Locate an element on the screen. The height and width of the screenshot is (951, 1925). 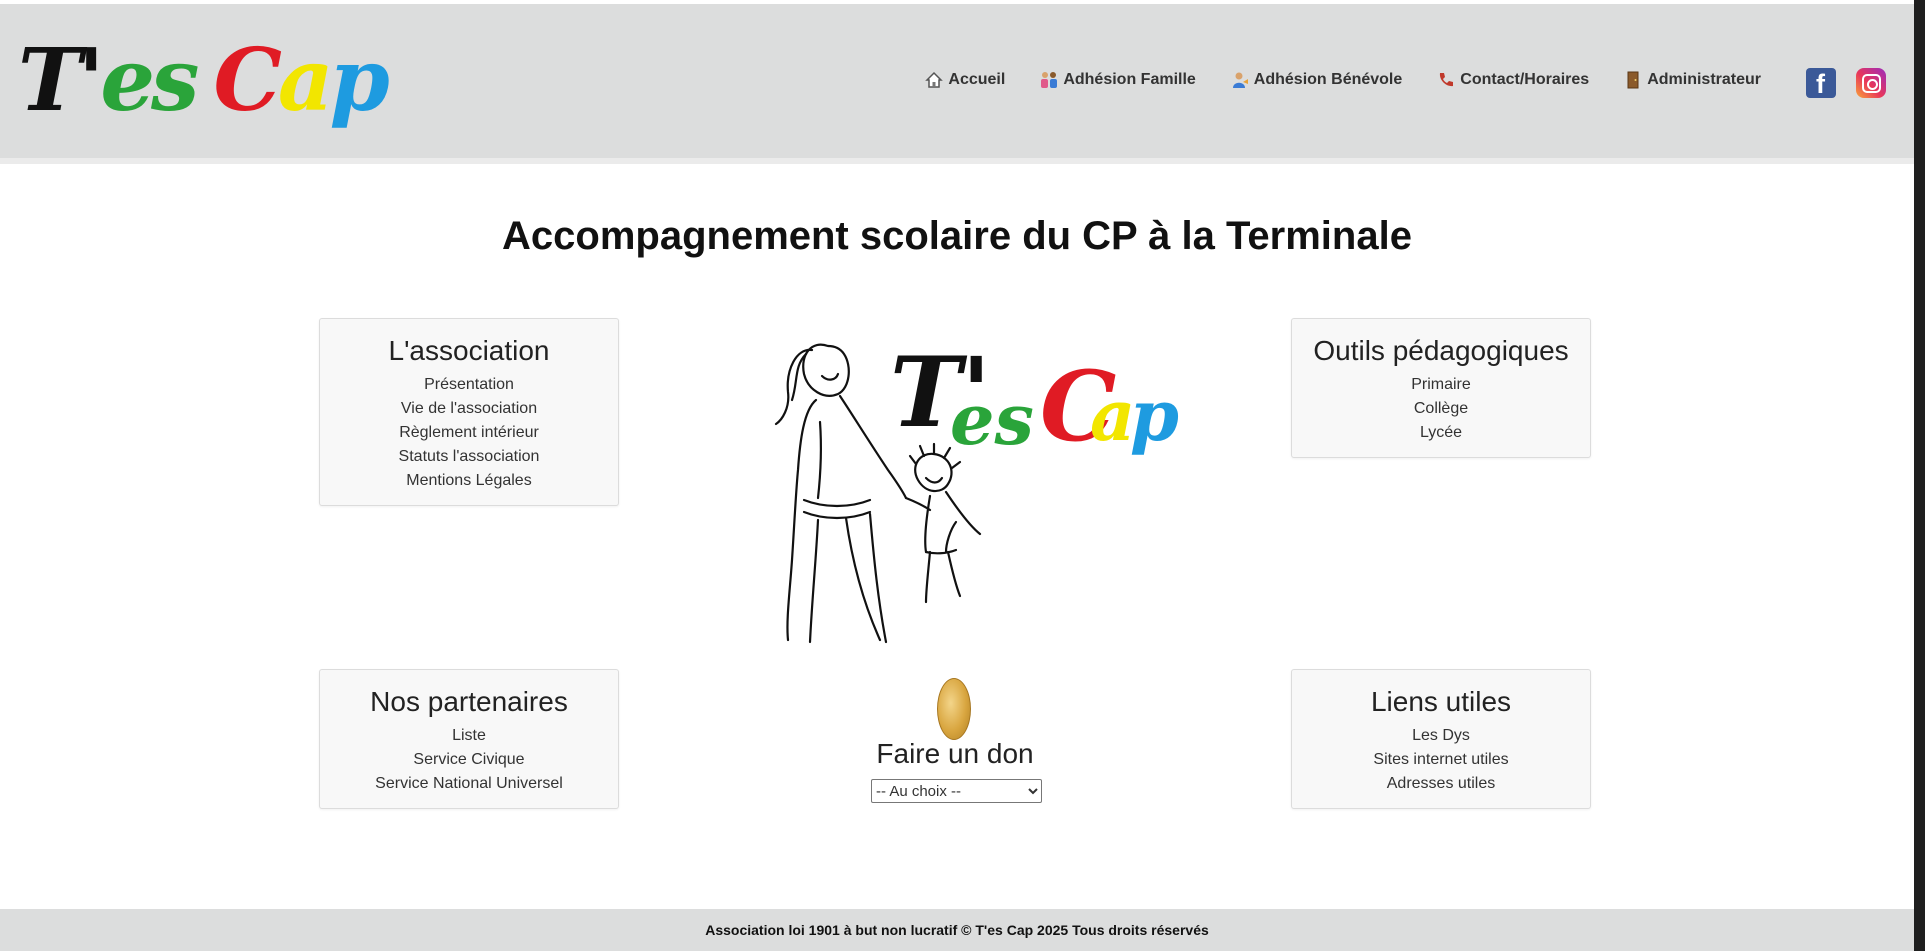
donation-title: Faire un don is located at coordinates (955, 753).